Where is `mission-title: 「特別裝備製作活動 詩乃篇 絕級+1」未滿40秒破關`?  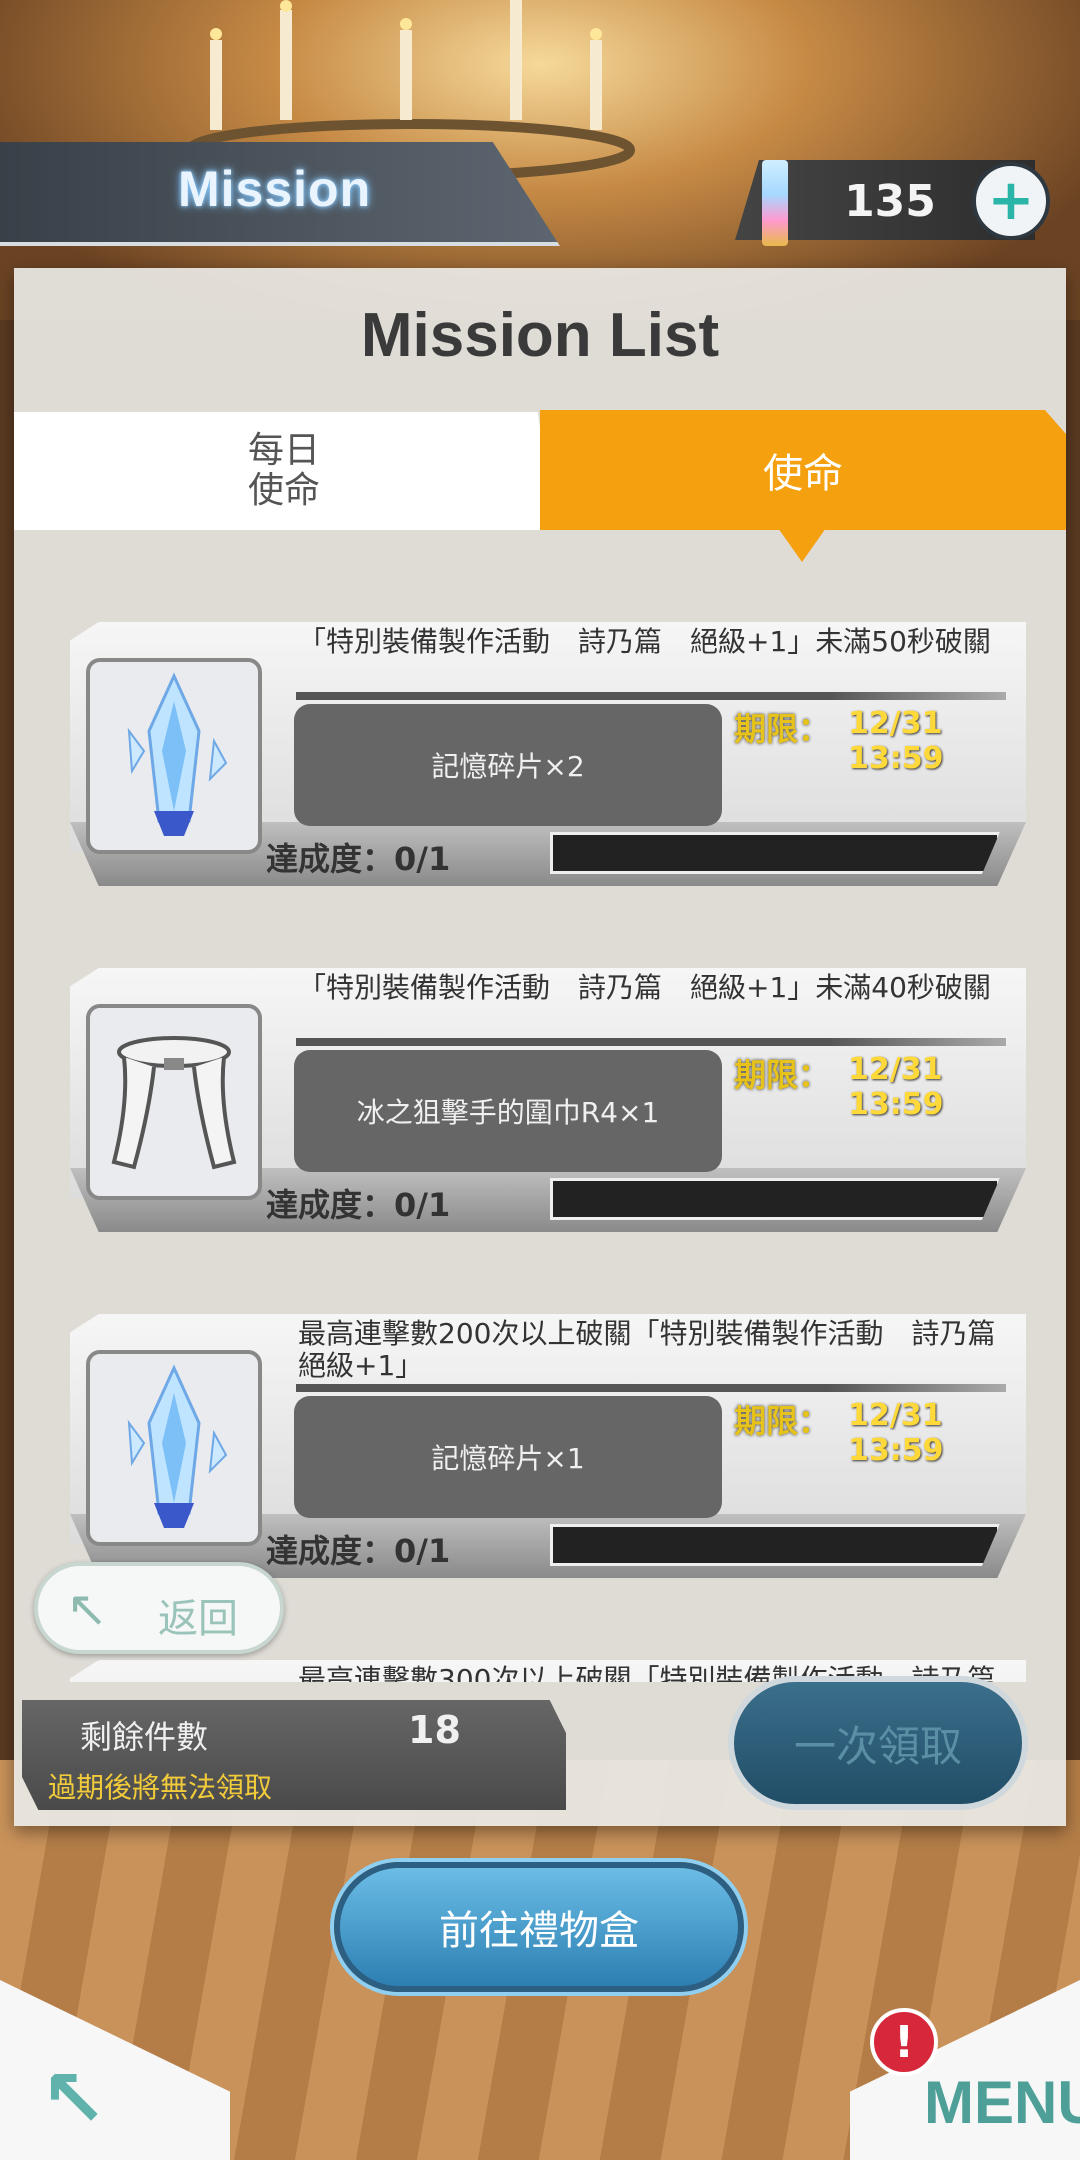
mission-title: 「特別裝備製作活動 詩乃篇 絕級+1」未滿40秒破關 is located at coordinates (644, 987).